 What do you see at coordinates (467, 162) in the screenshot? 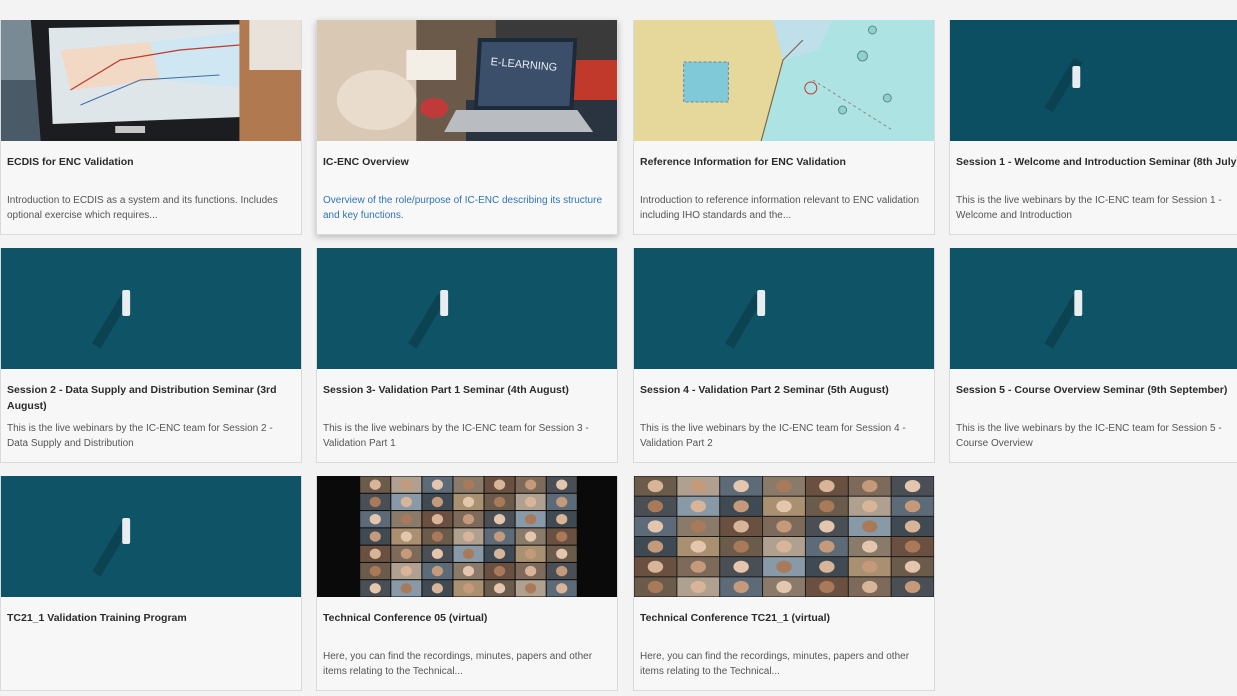
I see `course-title: IC-ENC Overview` at bounding box center [467, 162].